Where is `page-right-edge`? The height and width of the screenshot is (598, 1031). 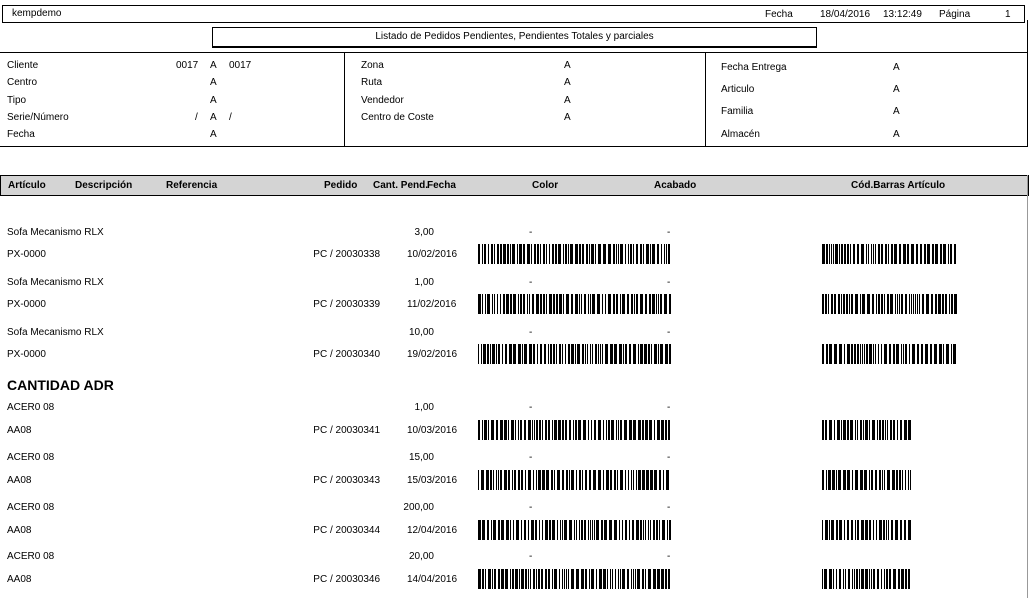 page-right-edge is located at coordinates (1027, 386).